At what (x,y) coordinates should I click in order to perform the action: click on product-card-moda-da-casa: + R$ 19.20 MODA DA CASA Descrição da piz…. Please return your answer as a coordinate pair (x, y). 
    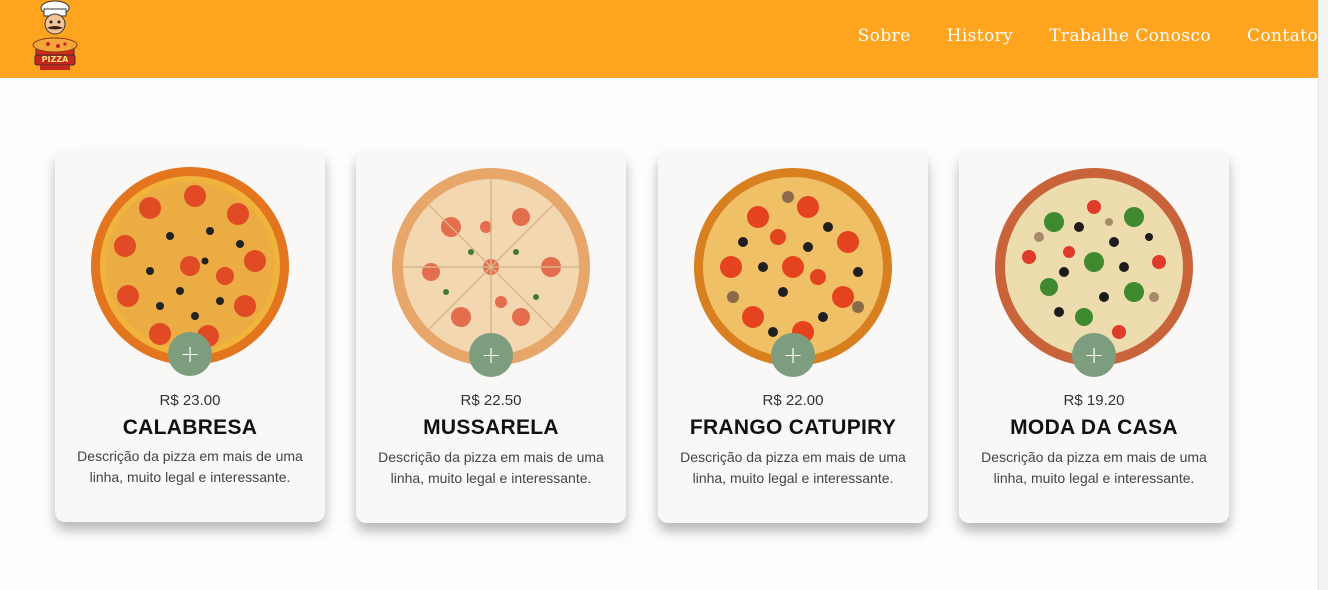
    Looking at the image, I should click on (1094, 337).